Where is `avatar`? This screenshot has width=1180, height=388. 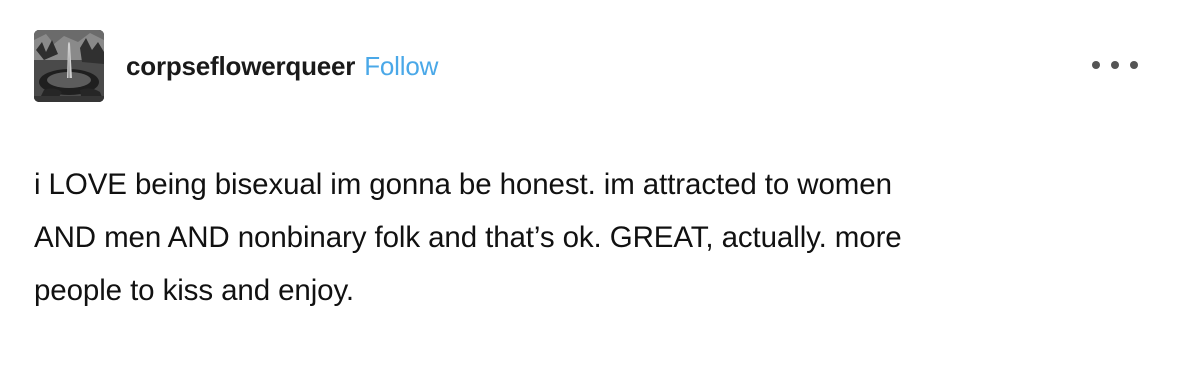 avatar is located at coordinates (69, 66).